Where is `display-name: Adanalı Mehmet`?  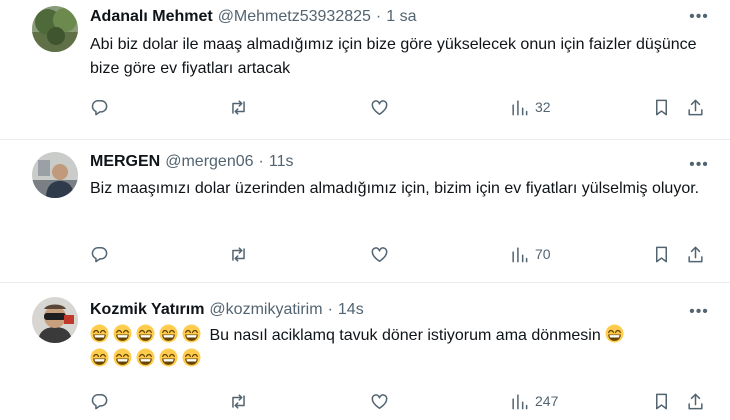
display-name: Adanalı Mehmet is located at coordinates (151, 17).